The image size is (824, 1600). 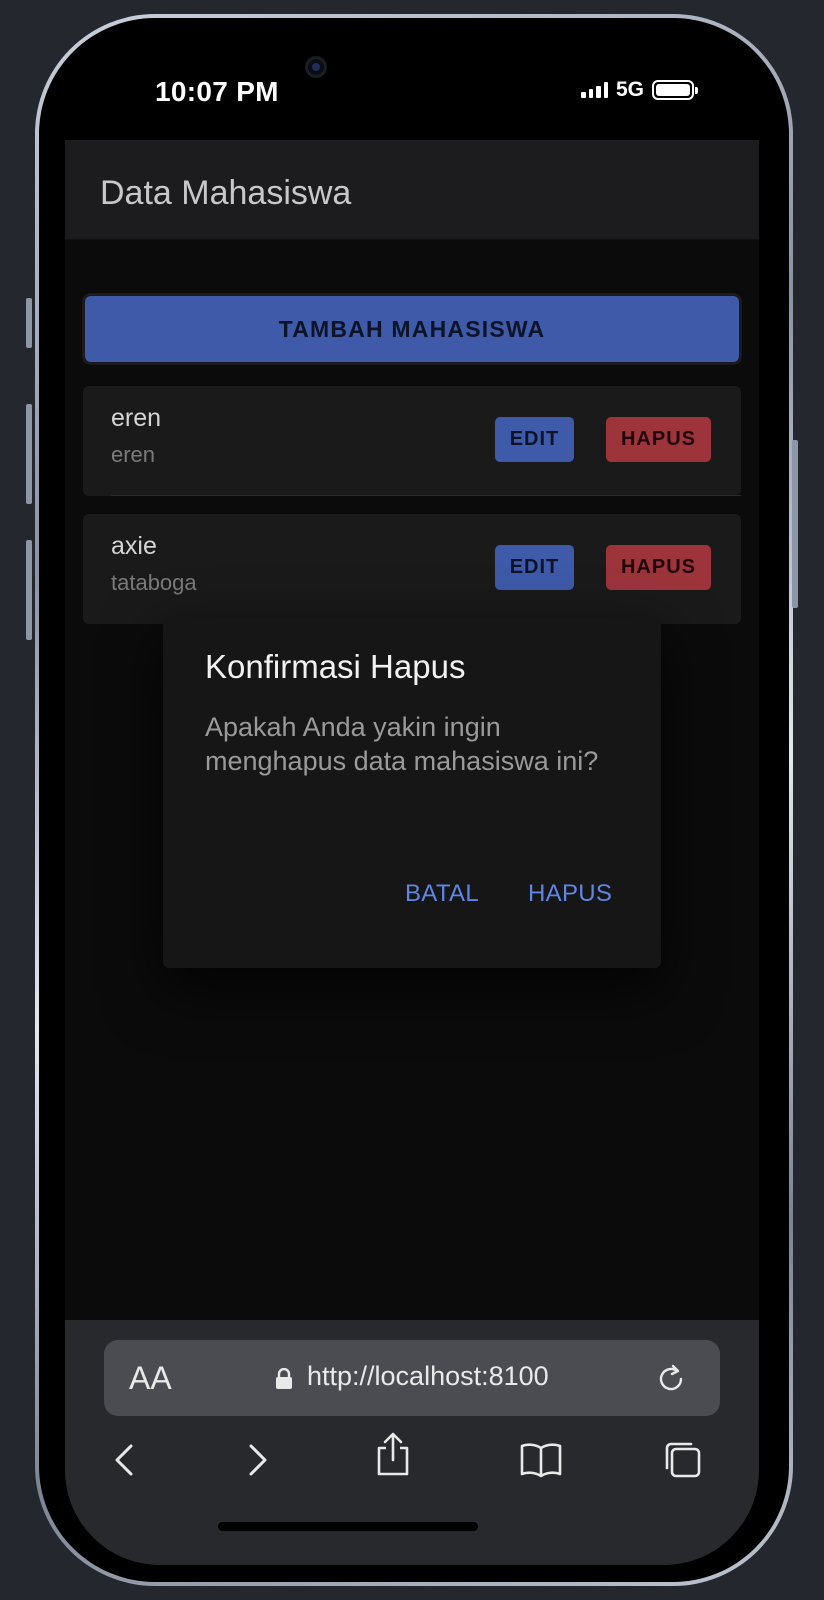 I want to click on confirm-delete-button: HAPUS, so click(x=570, y=894).